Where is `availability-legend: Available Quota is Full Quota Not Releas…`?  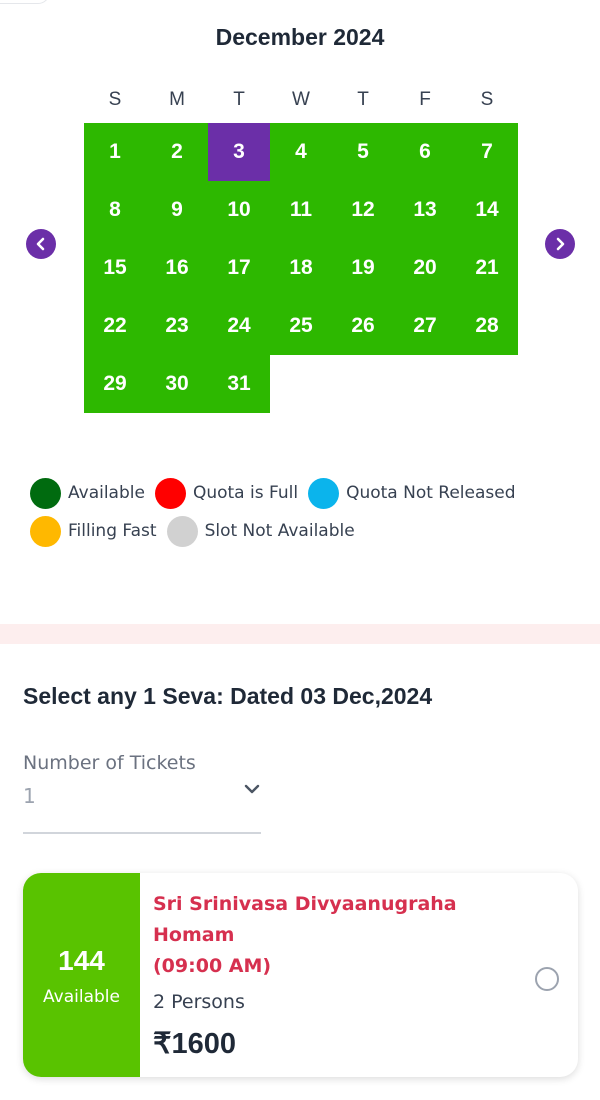 availability-legend: Available Quota is Full Quota Not Releas… is located at coordinates (310, 514).